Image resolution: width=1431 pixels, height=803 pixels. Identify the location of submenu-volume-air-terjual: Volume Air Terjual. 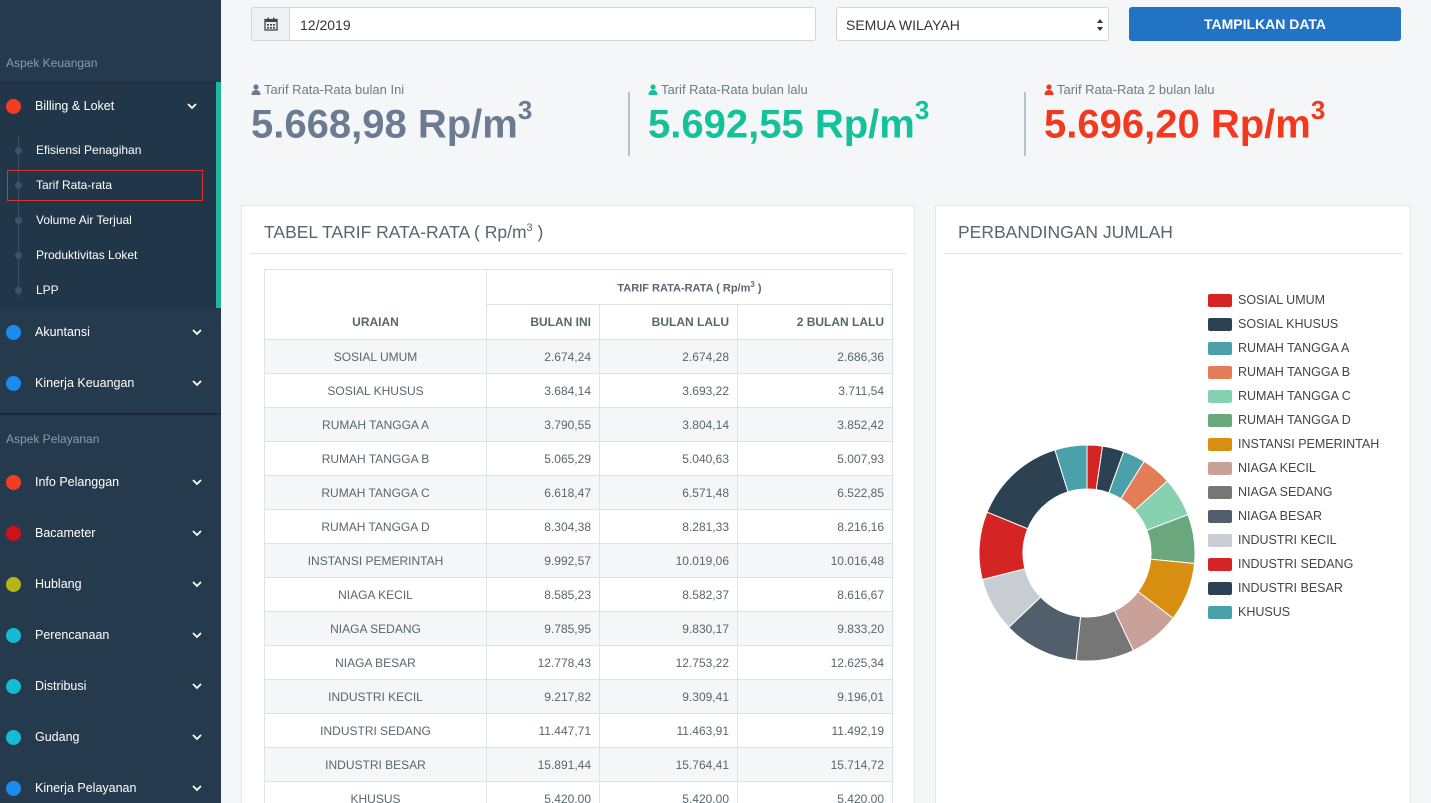
(108, 220).